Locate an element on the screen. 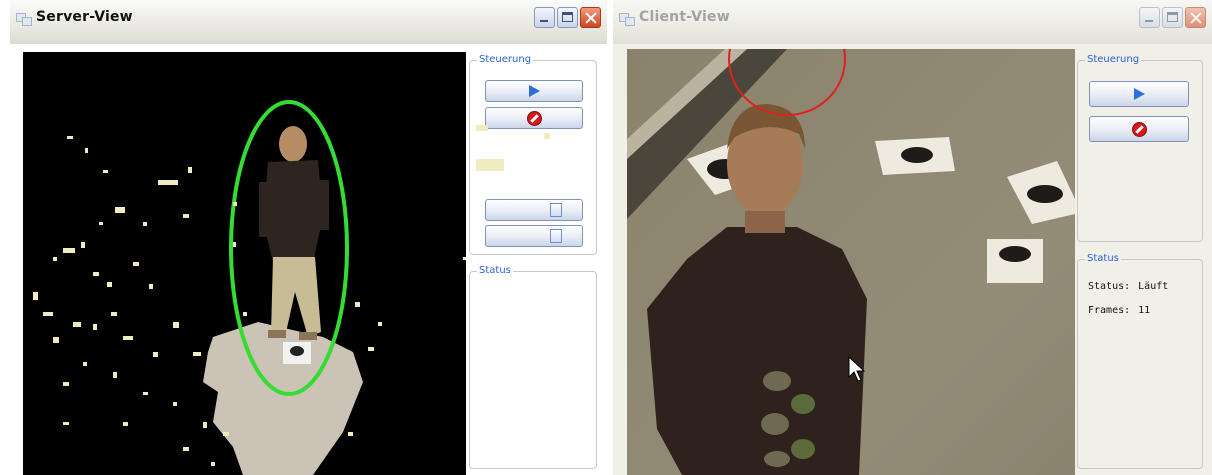 The height and width of the screenshot is (475, 1212). status-key: Status: is located at coordinates (1109, 286).